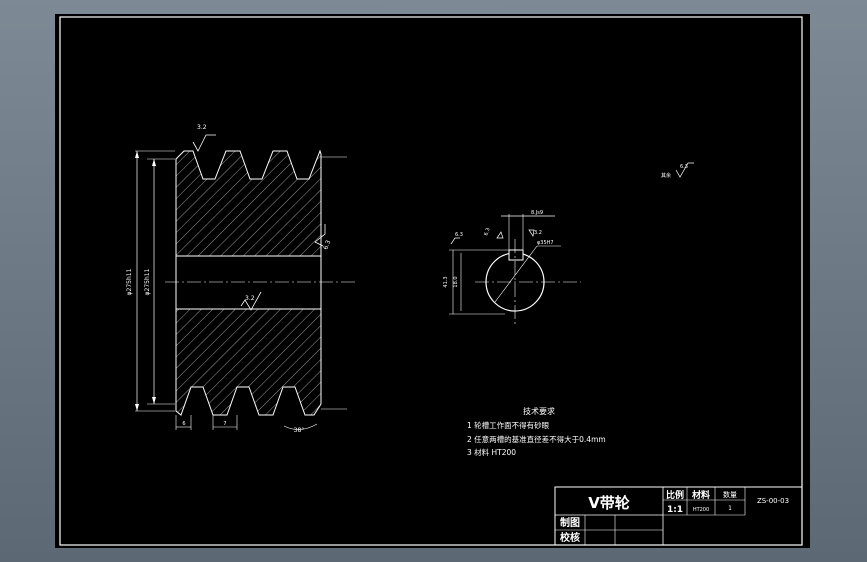 This screenshot has height=562, width=867. Describe the element at coordinates (446, 281) in the screenshot. I see `key-depth-upper-label: 41.3` at that location.